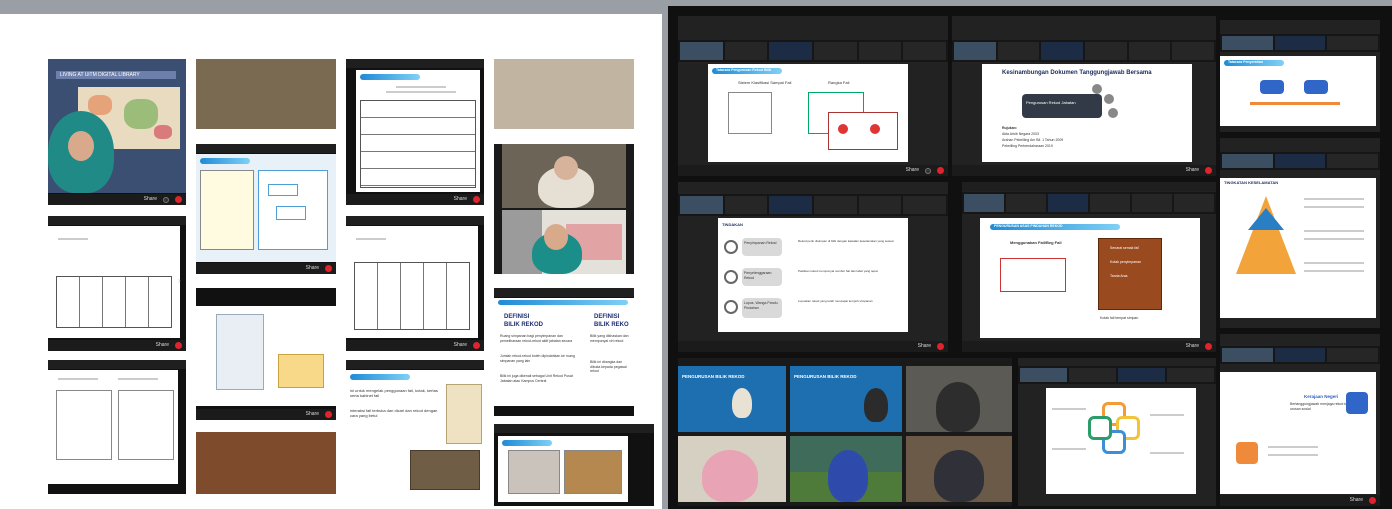  I want to click on key-box-text: Pengurusan Rekod Jabatan, so click(1051, 102).